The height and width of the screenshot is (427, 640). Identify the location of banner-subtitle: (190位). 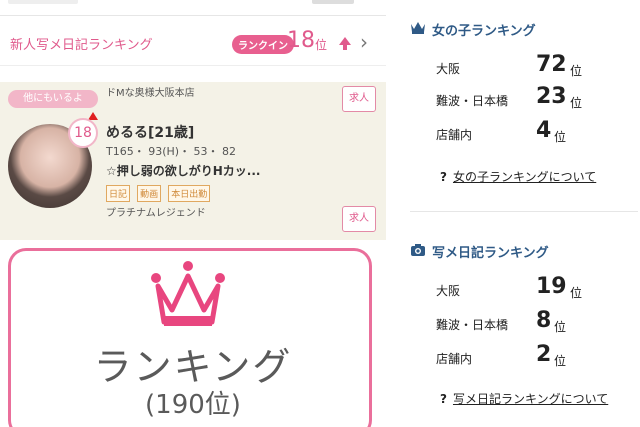
(193, 405).